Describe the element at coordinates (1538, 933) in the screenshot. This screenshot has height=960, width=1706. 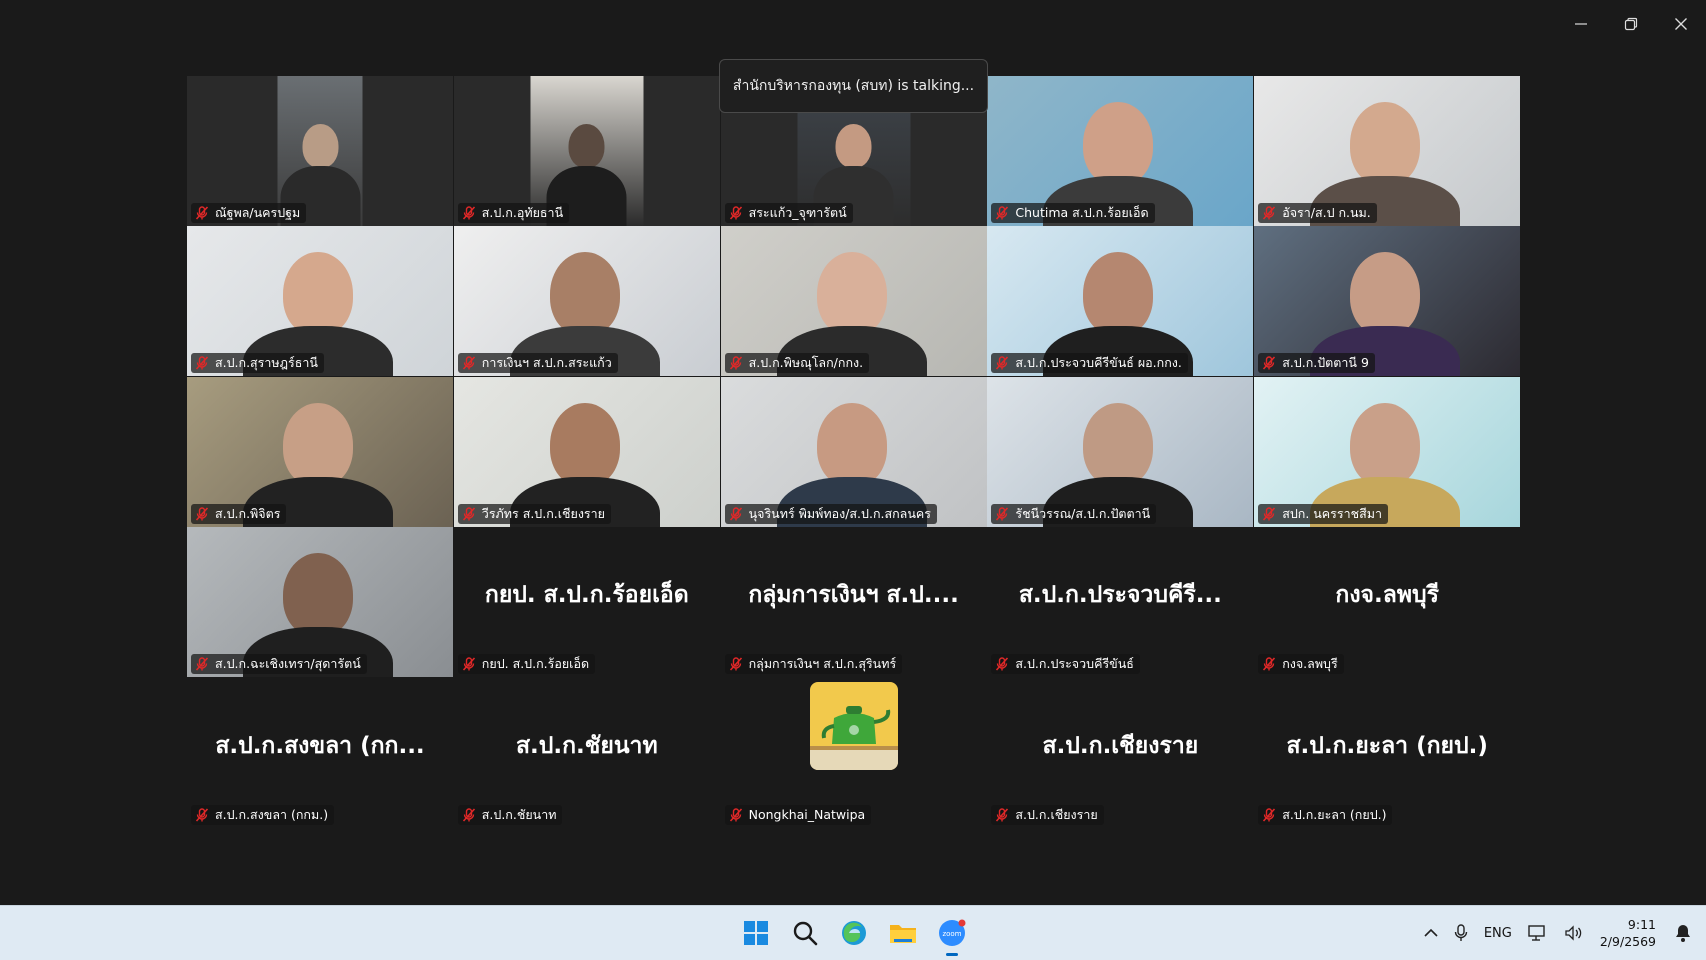
I see `network-icon` at that location.